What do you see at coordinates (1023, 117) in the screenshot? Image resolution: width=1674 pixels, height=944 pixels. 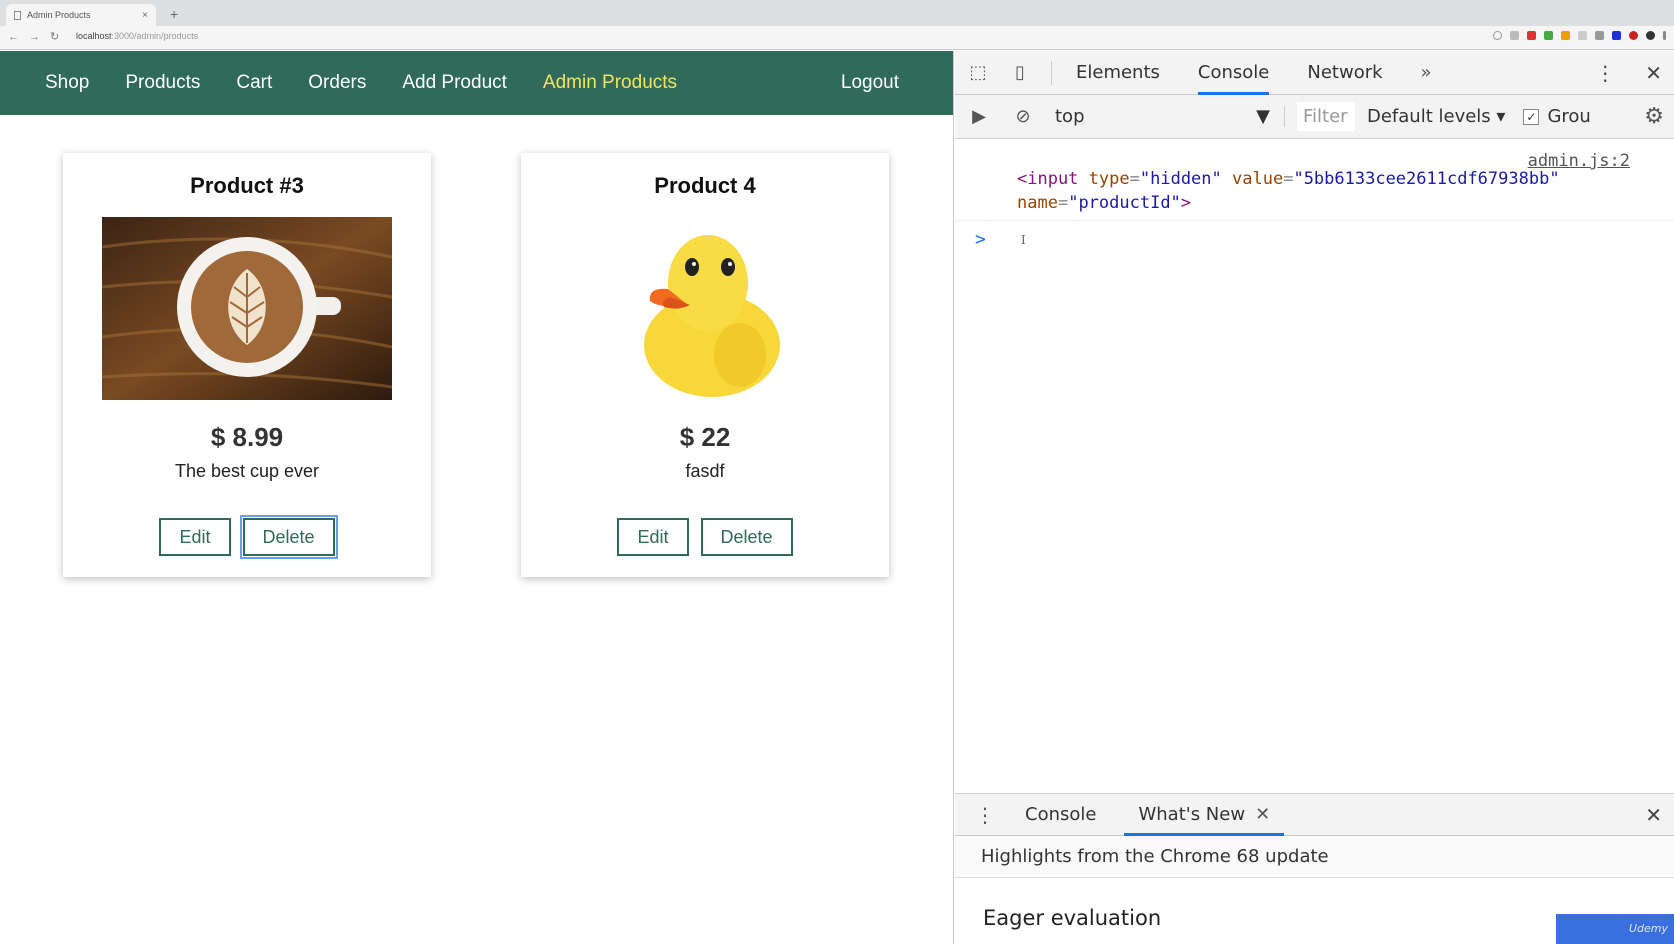 I see `clear-console-icon: ⊘` at bounding box center [1023, 117].